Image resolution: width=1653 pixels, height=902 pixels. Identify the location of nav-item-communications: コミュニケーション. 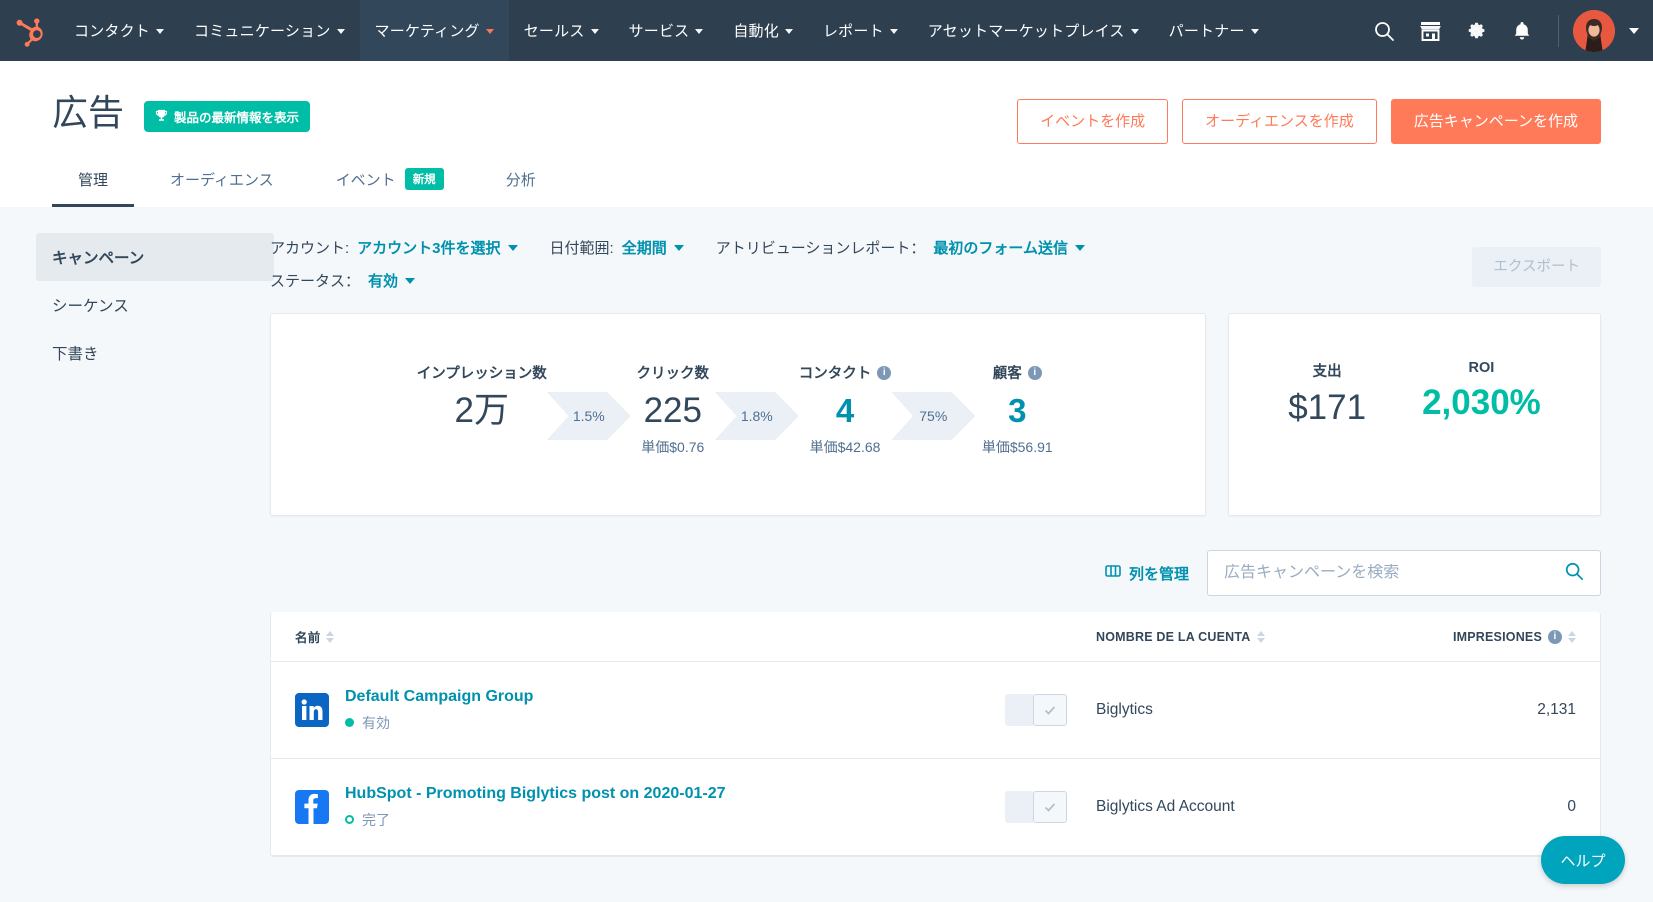
(269, 30).